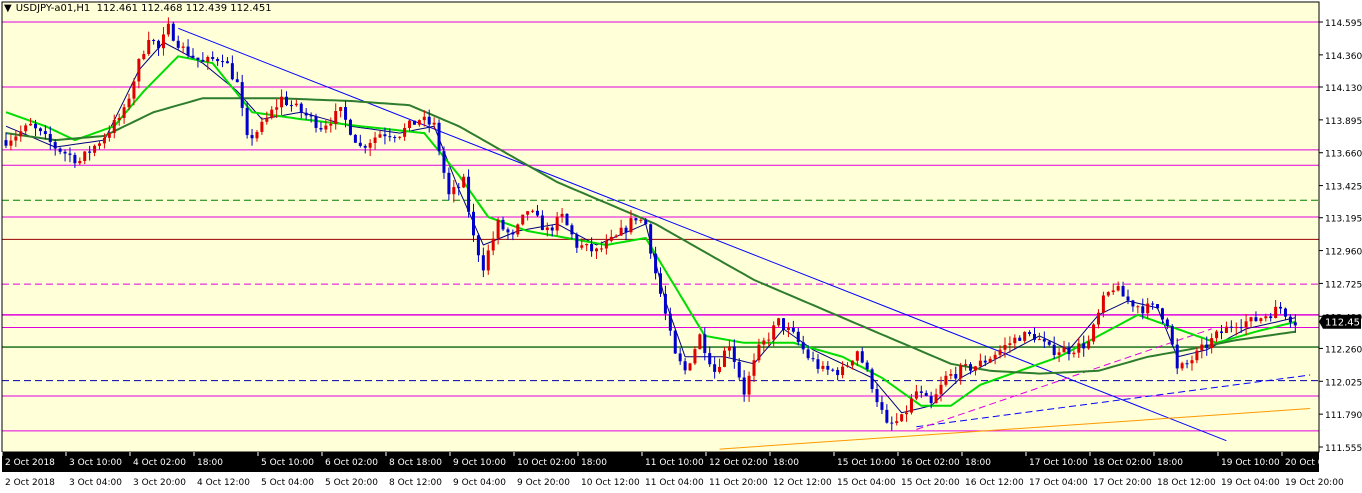 The height and width of the screenshot is (493, 1362). Describe the element at coordinates (1314, 483) in the screenshot. I see `x-tick-label-bottom: 19 Oct 20:00` at that location.